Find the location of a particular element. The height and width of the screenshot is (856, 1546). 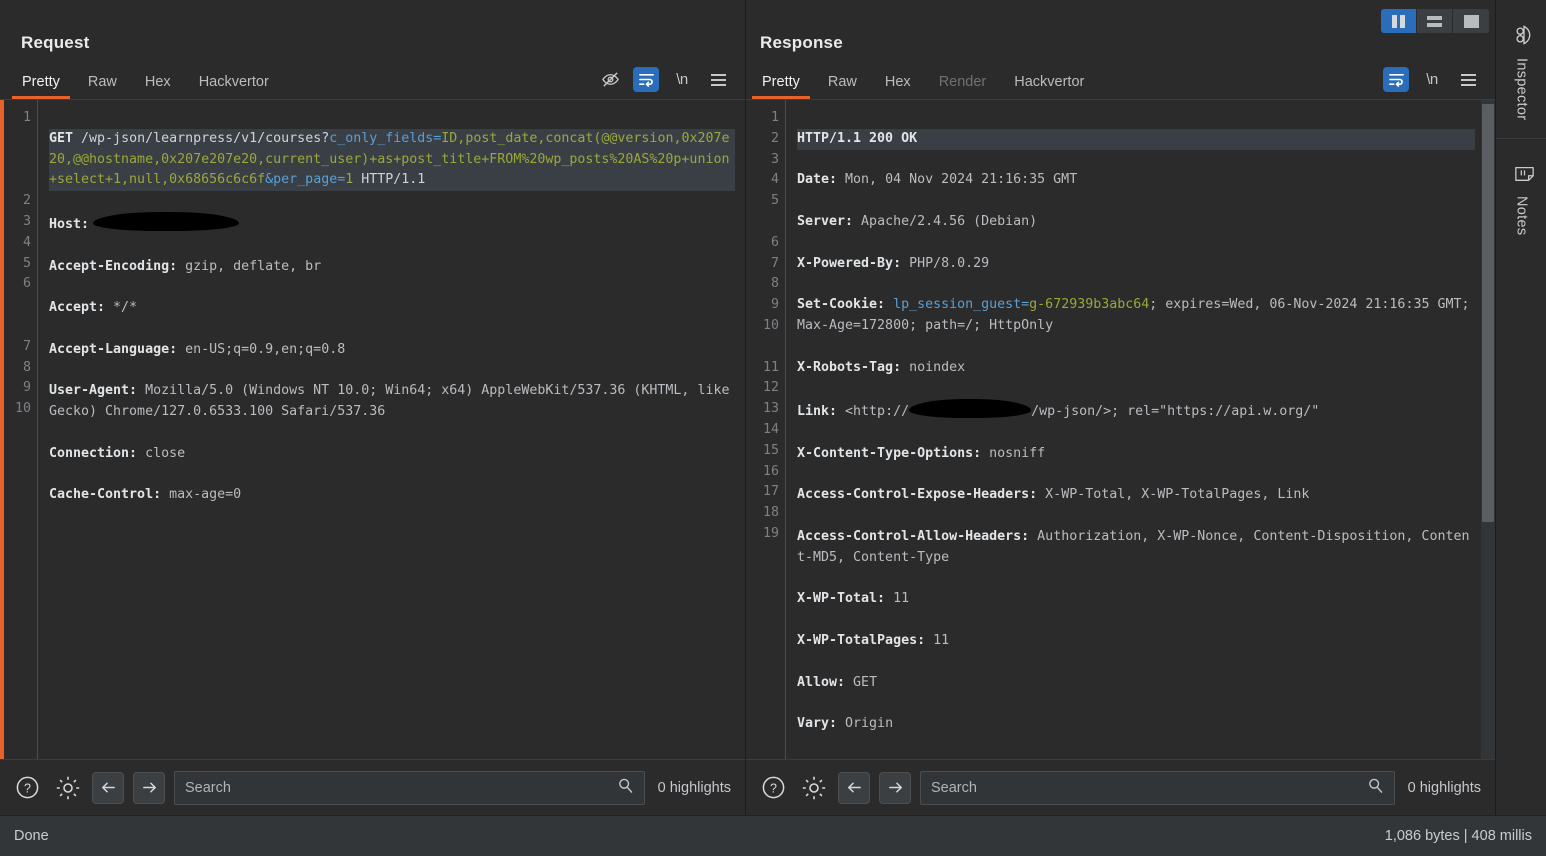

request-tab-raw: Raw is located at coordinates (102, 86).